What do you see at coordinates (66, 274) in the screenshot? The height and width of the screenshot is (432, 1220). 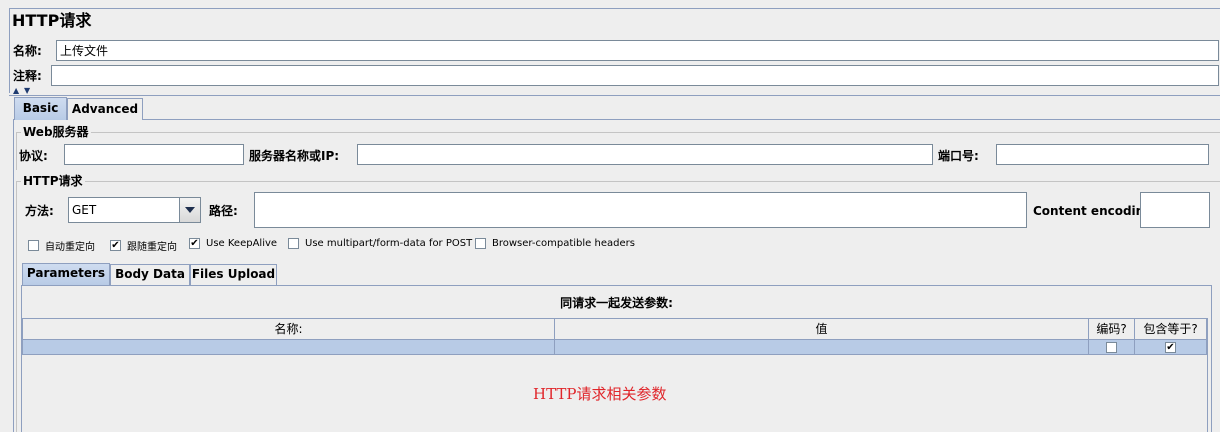 I see `tab-parameters: Parameters` at bounding box center [66, 274].